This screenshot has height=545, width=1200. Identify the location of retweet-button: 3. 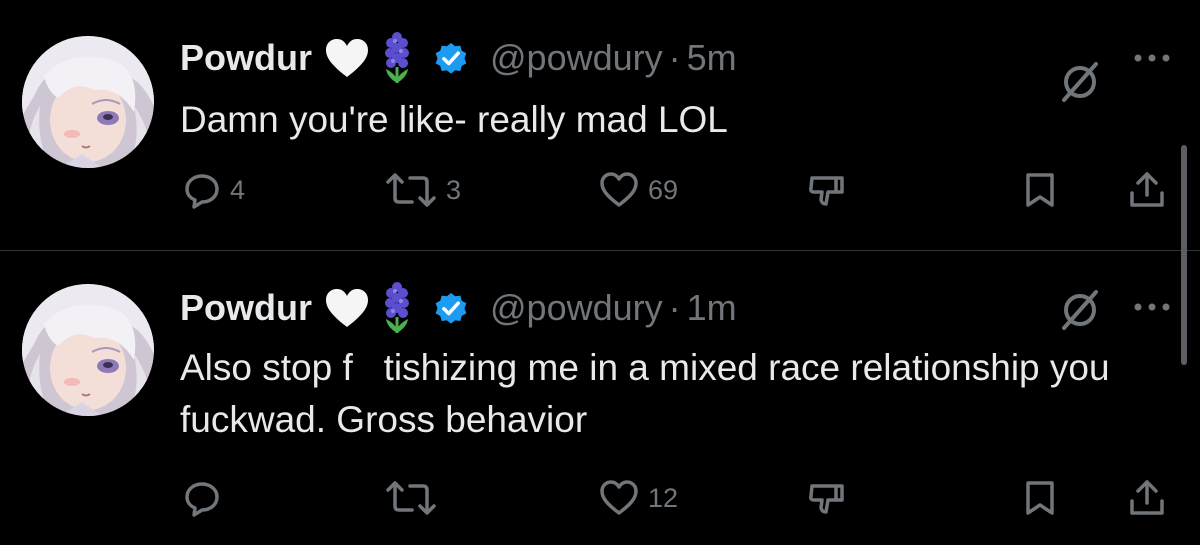
(422, 190).